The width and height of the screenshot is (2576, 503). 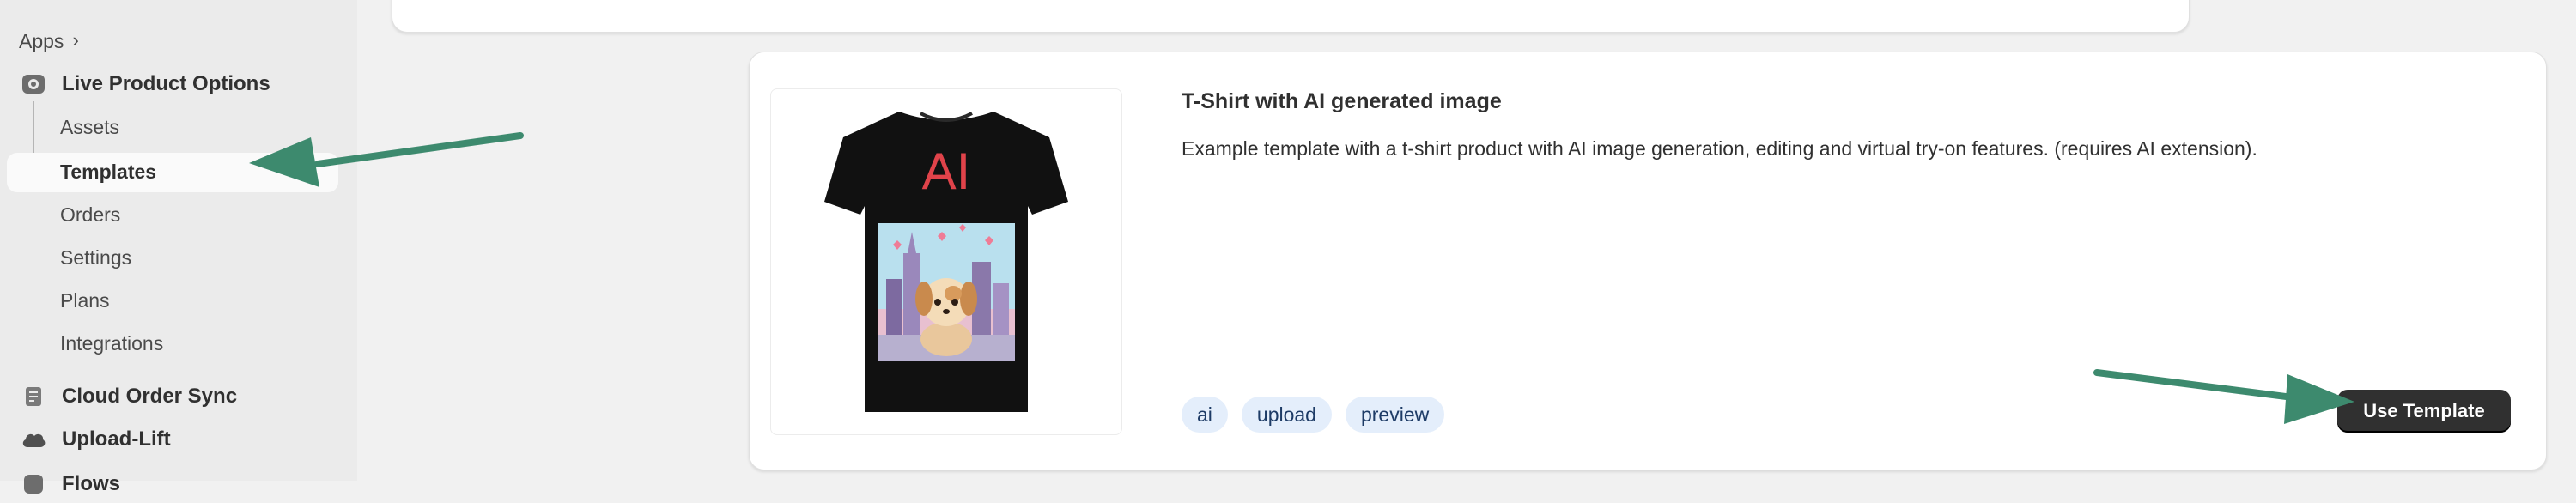 I want to click on template-tags: ai upload preview, so click(x=1313, y=415).